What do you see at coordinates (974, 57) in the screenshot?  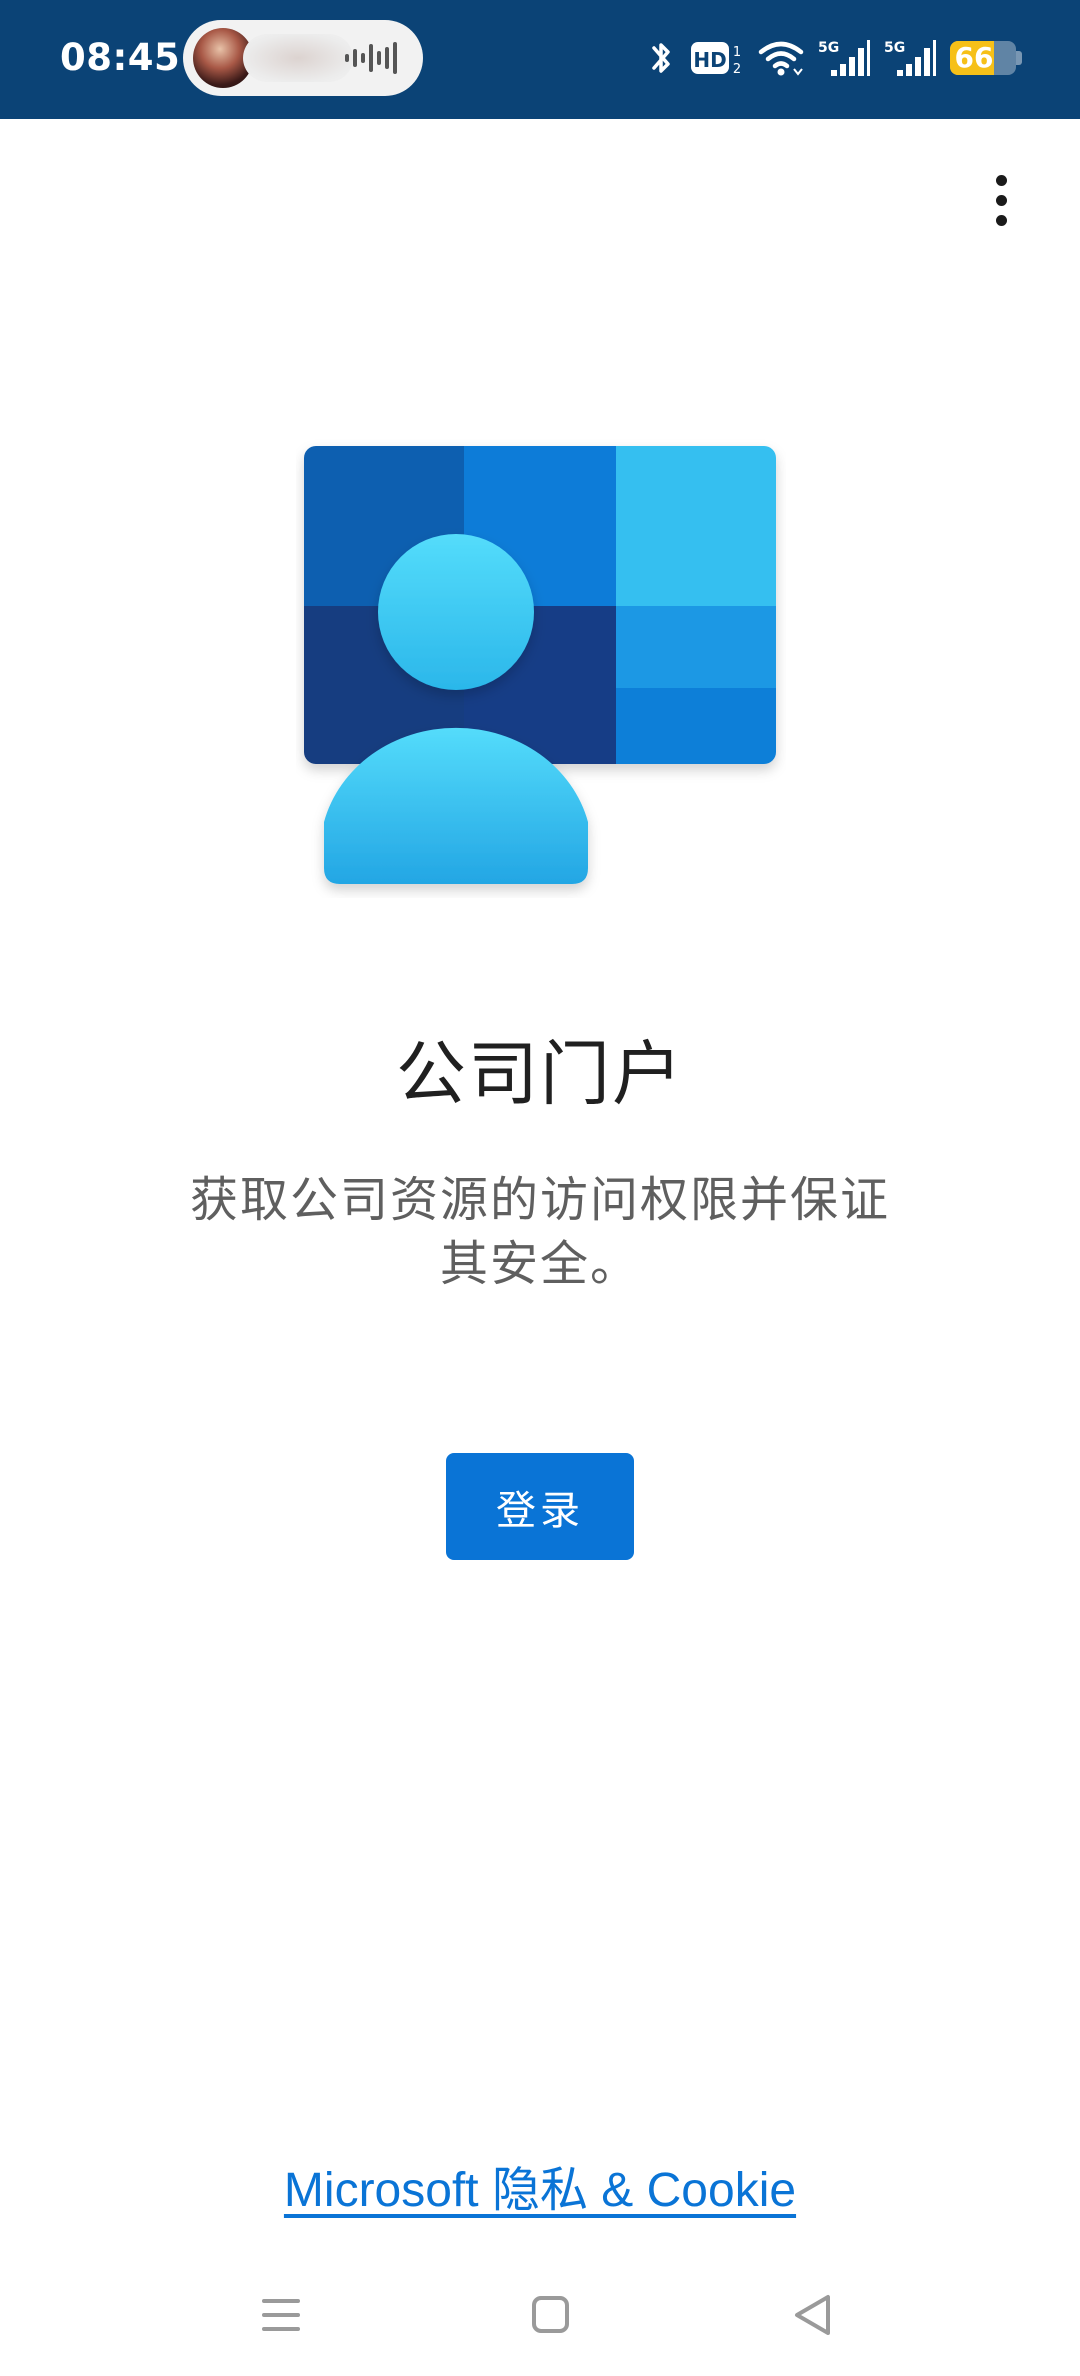 I see `battery-level: 66` at bounding box center [974, 57].